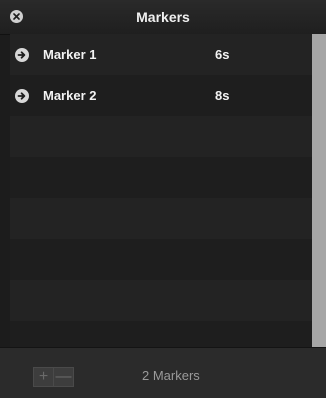 Image resolution: width=326 pixels, height=398 pixels. Describe the element at coordinates (161, 54) in the screenshot. I see `list-item: Marker 1 6s` at that location.